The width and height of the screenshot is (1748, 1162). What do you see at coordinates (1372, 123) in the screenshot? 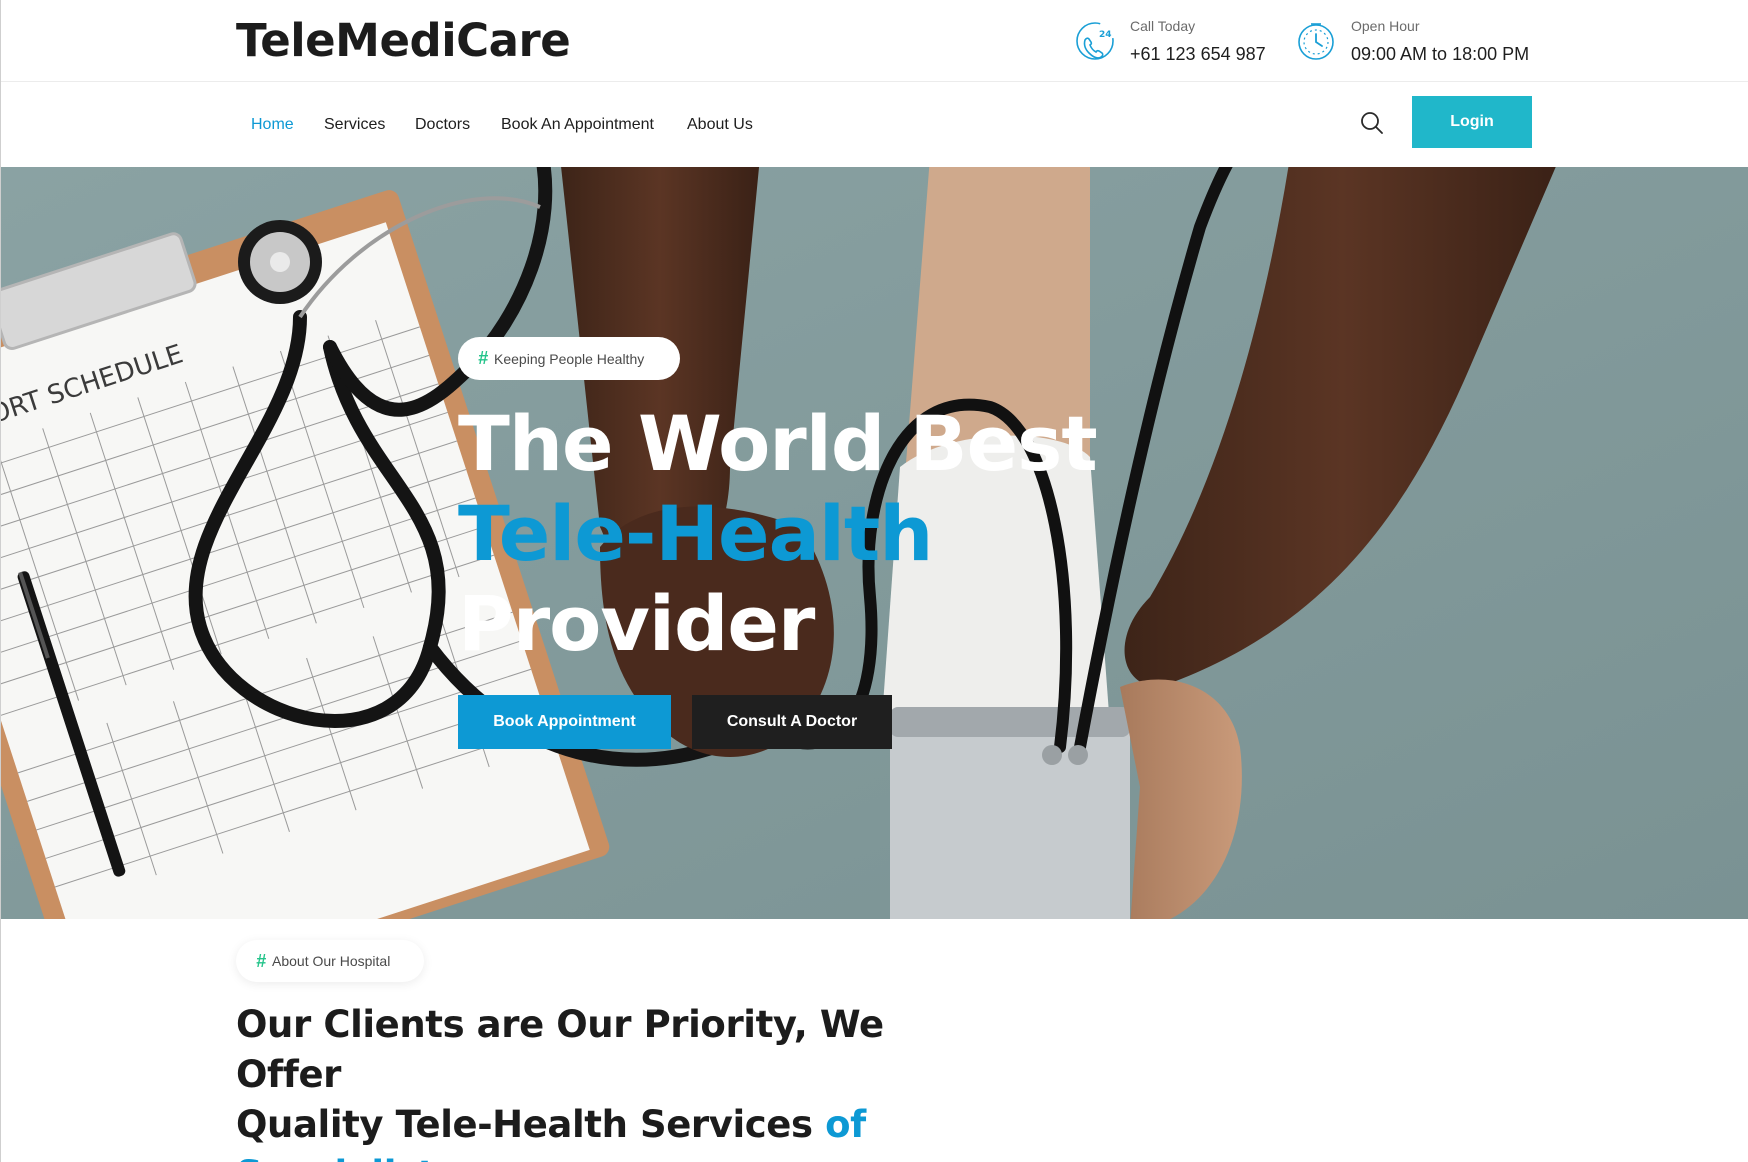
I see `search-icon` at bounding box center [1372, 123].